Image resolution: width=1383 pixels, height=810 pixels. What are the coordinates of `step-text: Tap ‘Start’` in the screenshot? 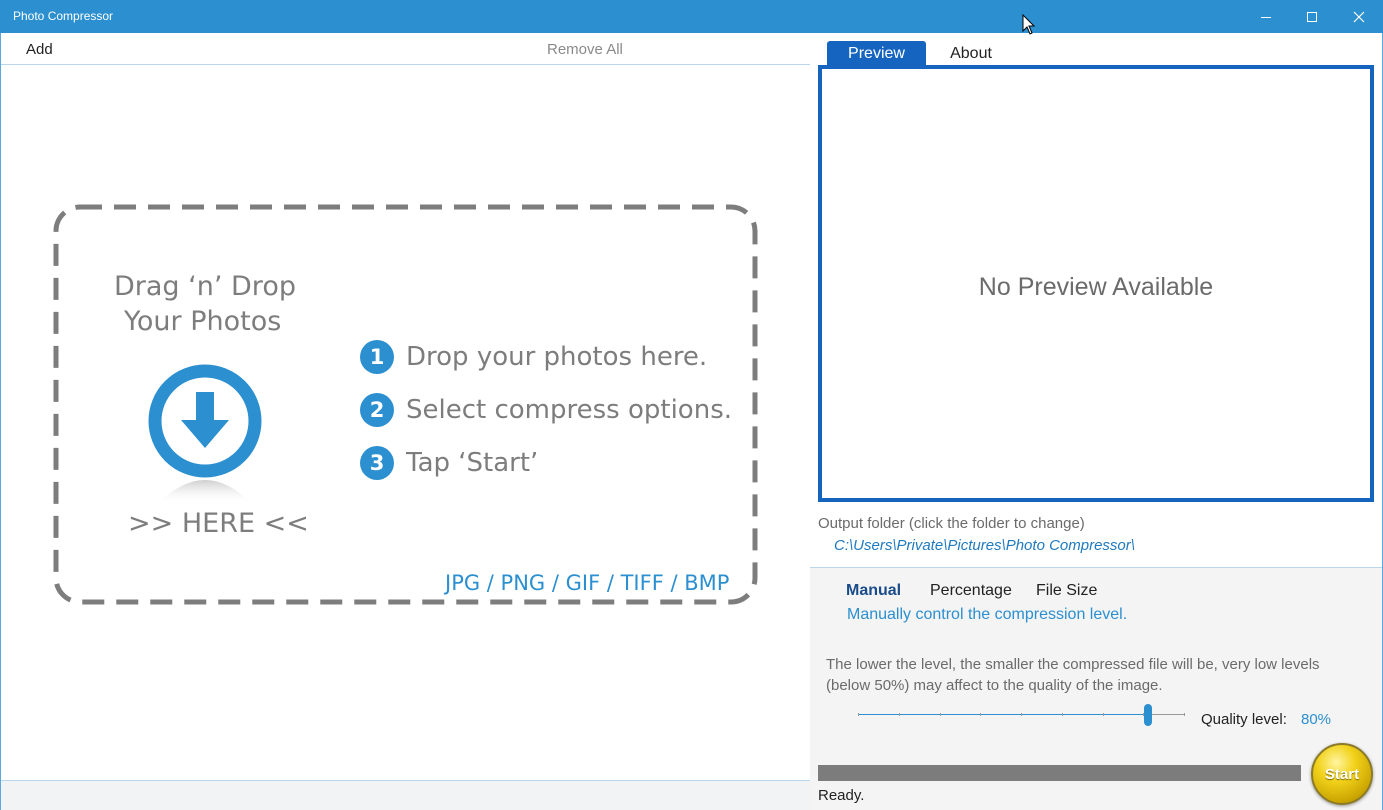 It's located at (472, 463).